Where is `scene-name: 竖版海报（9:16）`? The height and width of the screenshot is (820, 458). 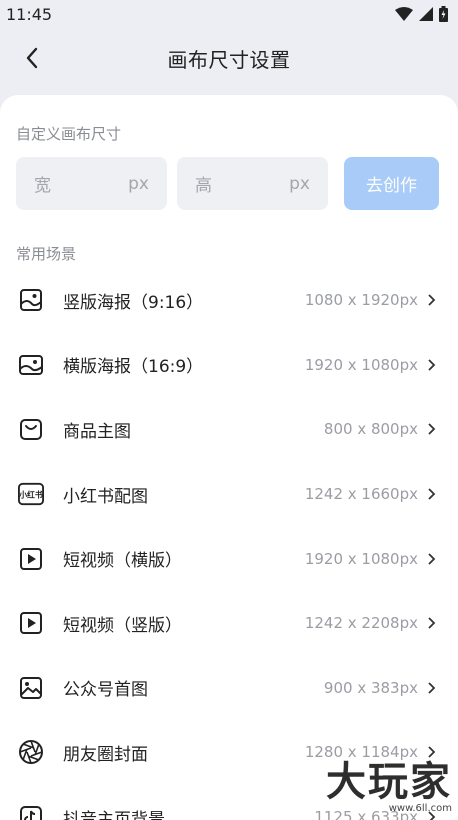 scene-name: 竖版海报（9:16） is located at coordinates (133, 302).